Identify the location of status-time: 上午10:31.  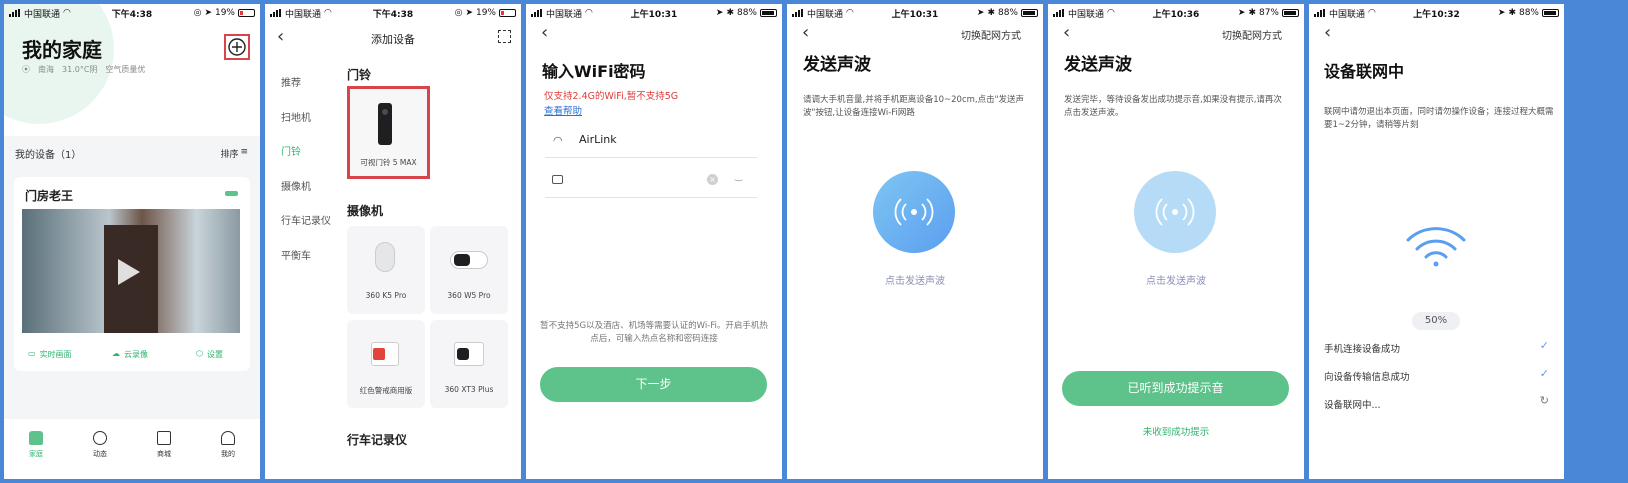
(915, 14).